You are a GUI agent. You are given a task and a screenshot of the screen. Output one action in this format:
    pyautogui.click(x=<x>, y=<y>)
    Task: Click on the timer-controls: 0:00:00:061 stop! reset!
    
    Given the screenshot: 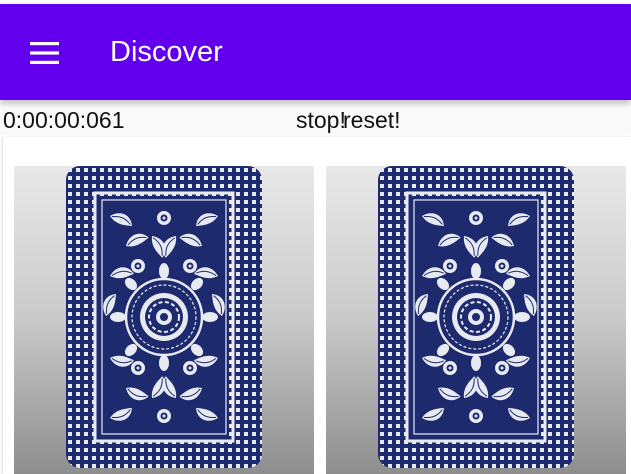 What is the action you would take?
    pyautogui.click(x=315, y=119)
    